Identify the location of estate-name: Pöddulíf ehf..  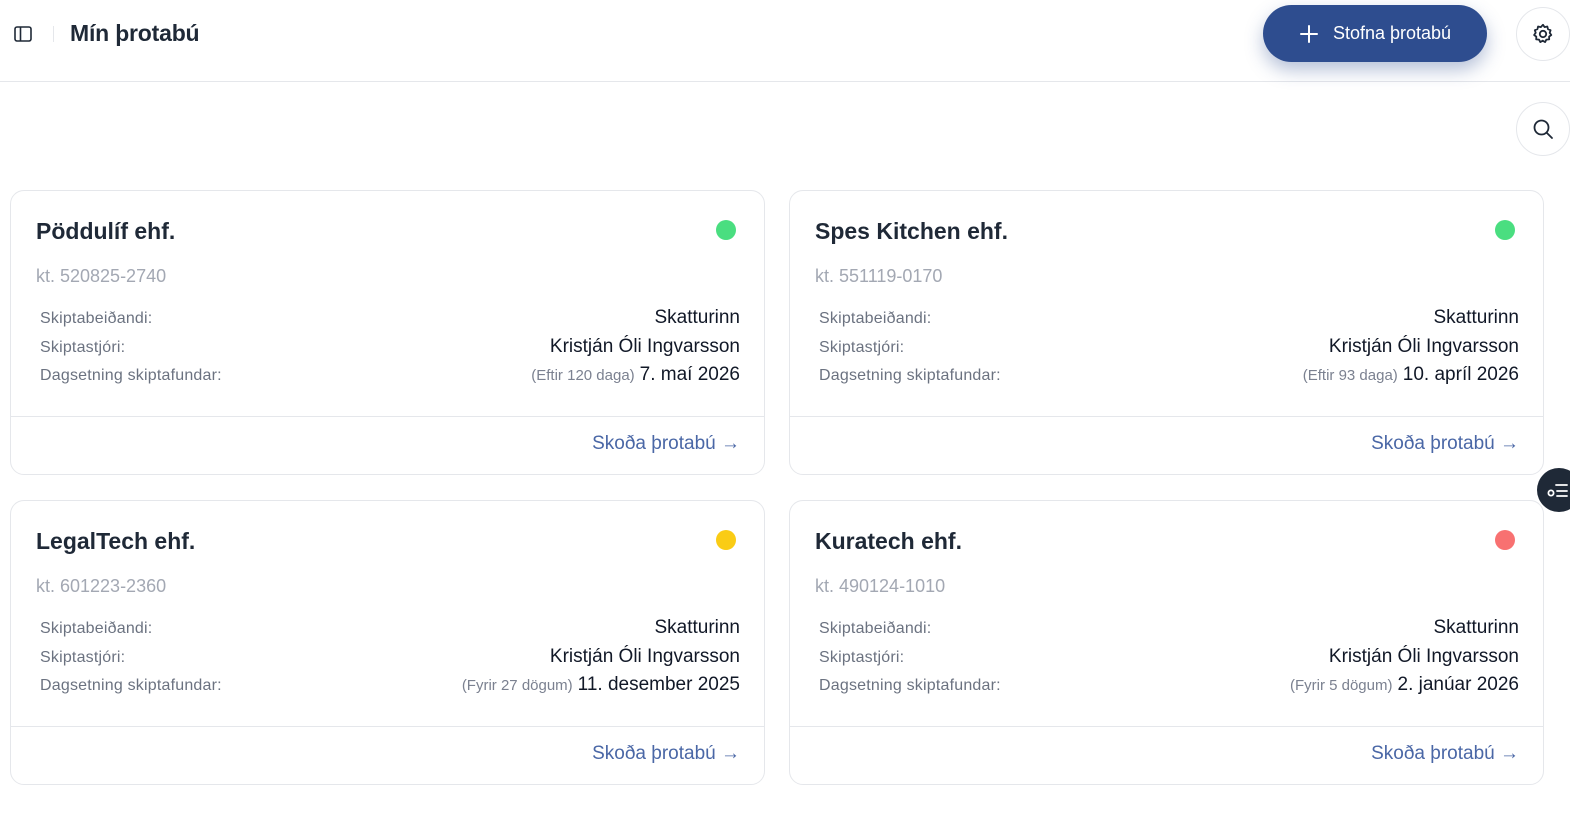
(106, 231).